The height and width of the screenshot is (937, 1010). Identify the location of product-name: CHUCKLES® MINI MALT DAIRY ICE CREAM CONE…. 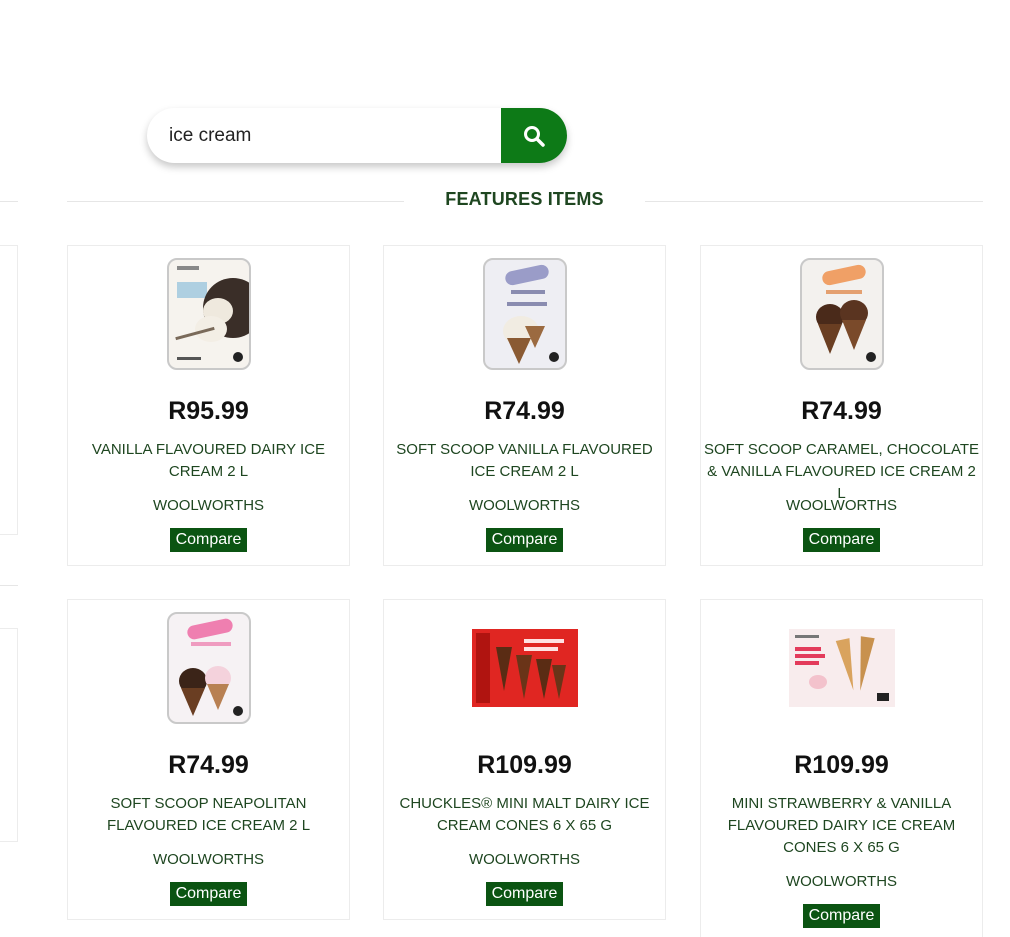
(524, 815).